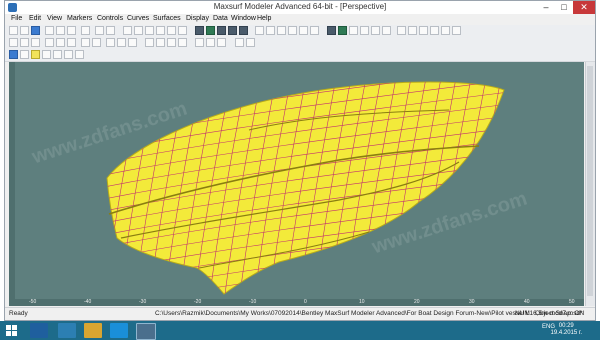 This screenshot has height=340, width=600. Describe the element at coordinates (149, 42) in the screenshot. I see `surface-add-icon` at that location.